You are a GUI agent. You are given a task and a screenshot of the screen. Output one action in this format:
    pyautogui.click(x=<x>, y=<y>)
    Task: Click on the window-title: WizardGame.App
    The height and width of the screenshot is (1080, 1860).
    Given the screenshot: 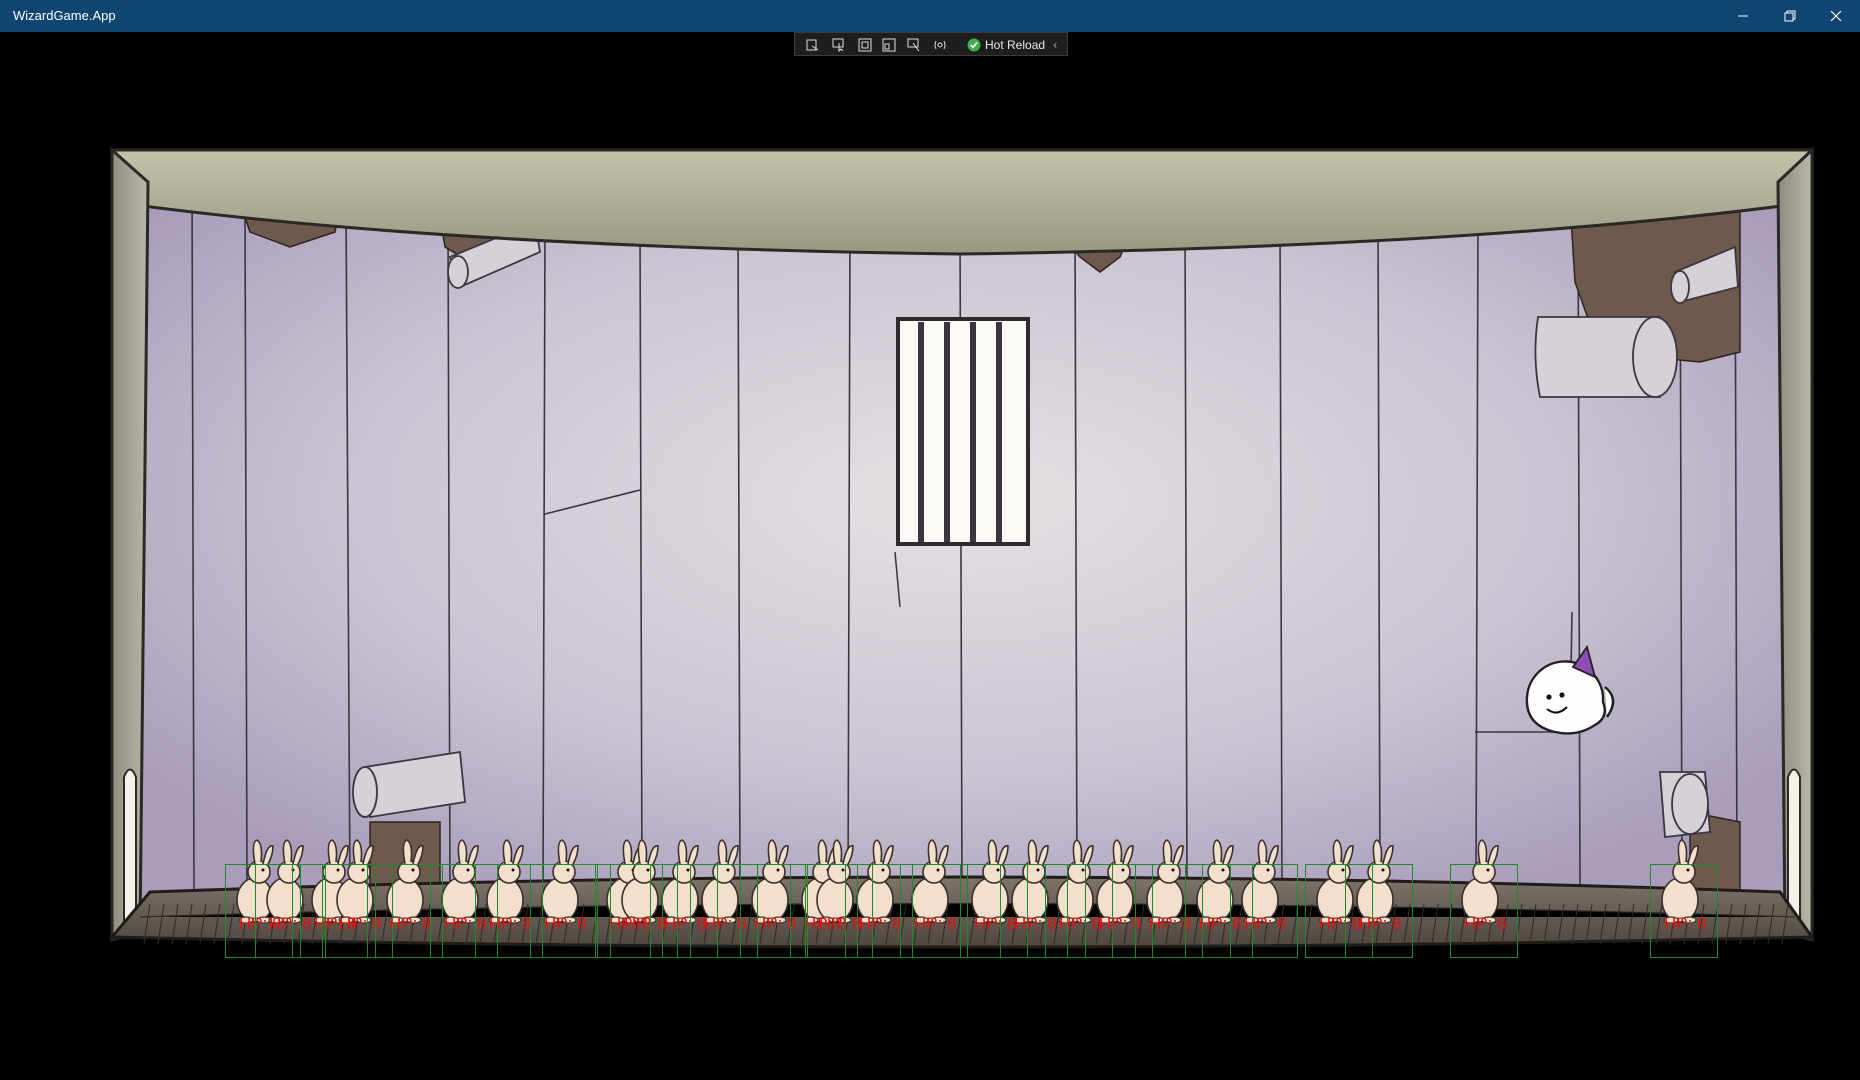 What is the action you would take?
    pyautogui.click(x=64, y=15)
    